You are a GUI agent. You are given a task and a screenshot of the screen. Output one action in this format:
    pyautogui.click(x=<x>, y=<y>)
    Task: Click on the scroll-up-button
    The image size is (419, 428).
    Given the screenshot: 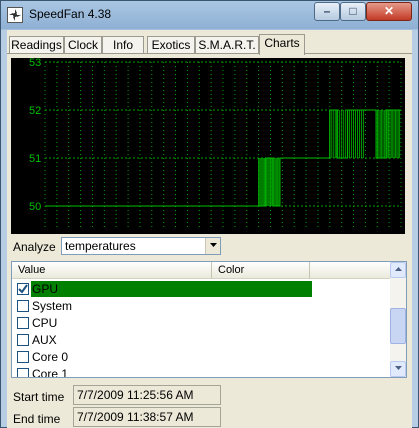 What is the action you would take?
    pyautogui.click(x=398, y=270)
    